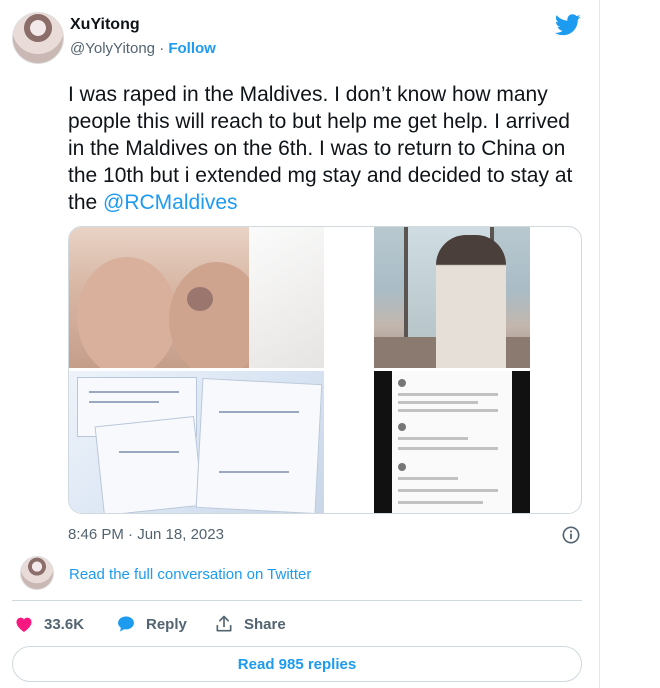 Image resolution: width=660 pixels, height=688 pixels. Describe the element at coordinates (143, 36) in the screenshot. I see `author-info: XuYitong @YolyYitong · Follow` at that location.